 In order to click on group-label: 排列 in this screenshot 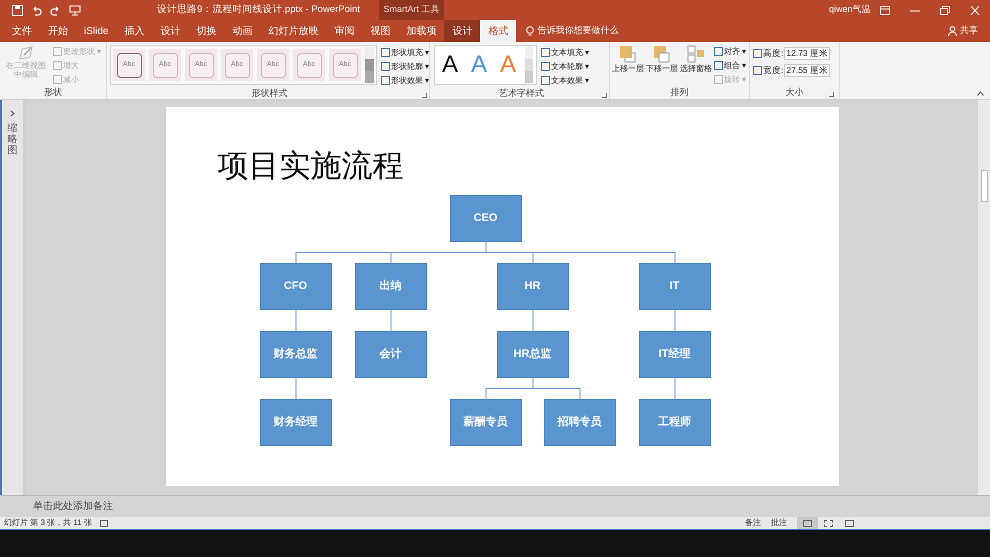, I will do `click(679, 92)`.